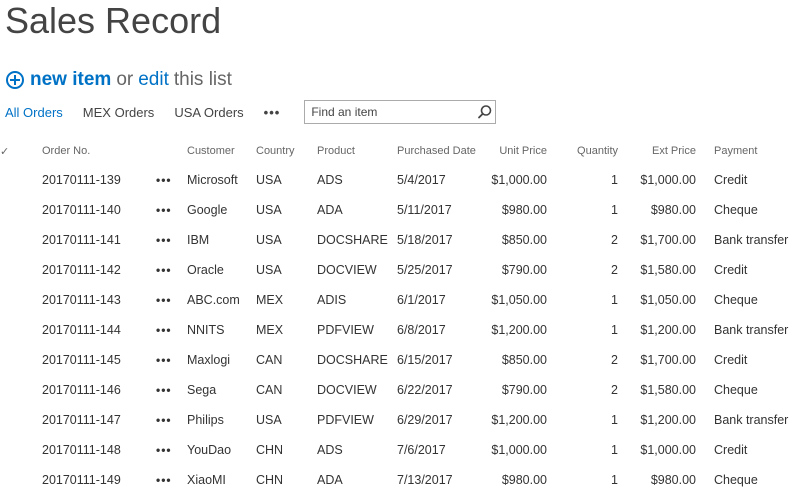 Image resolution: width=799 pixels, height=495 pixels. I want to click on column-header-product: Product, so click(357, 151).